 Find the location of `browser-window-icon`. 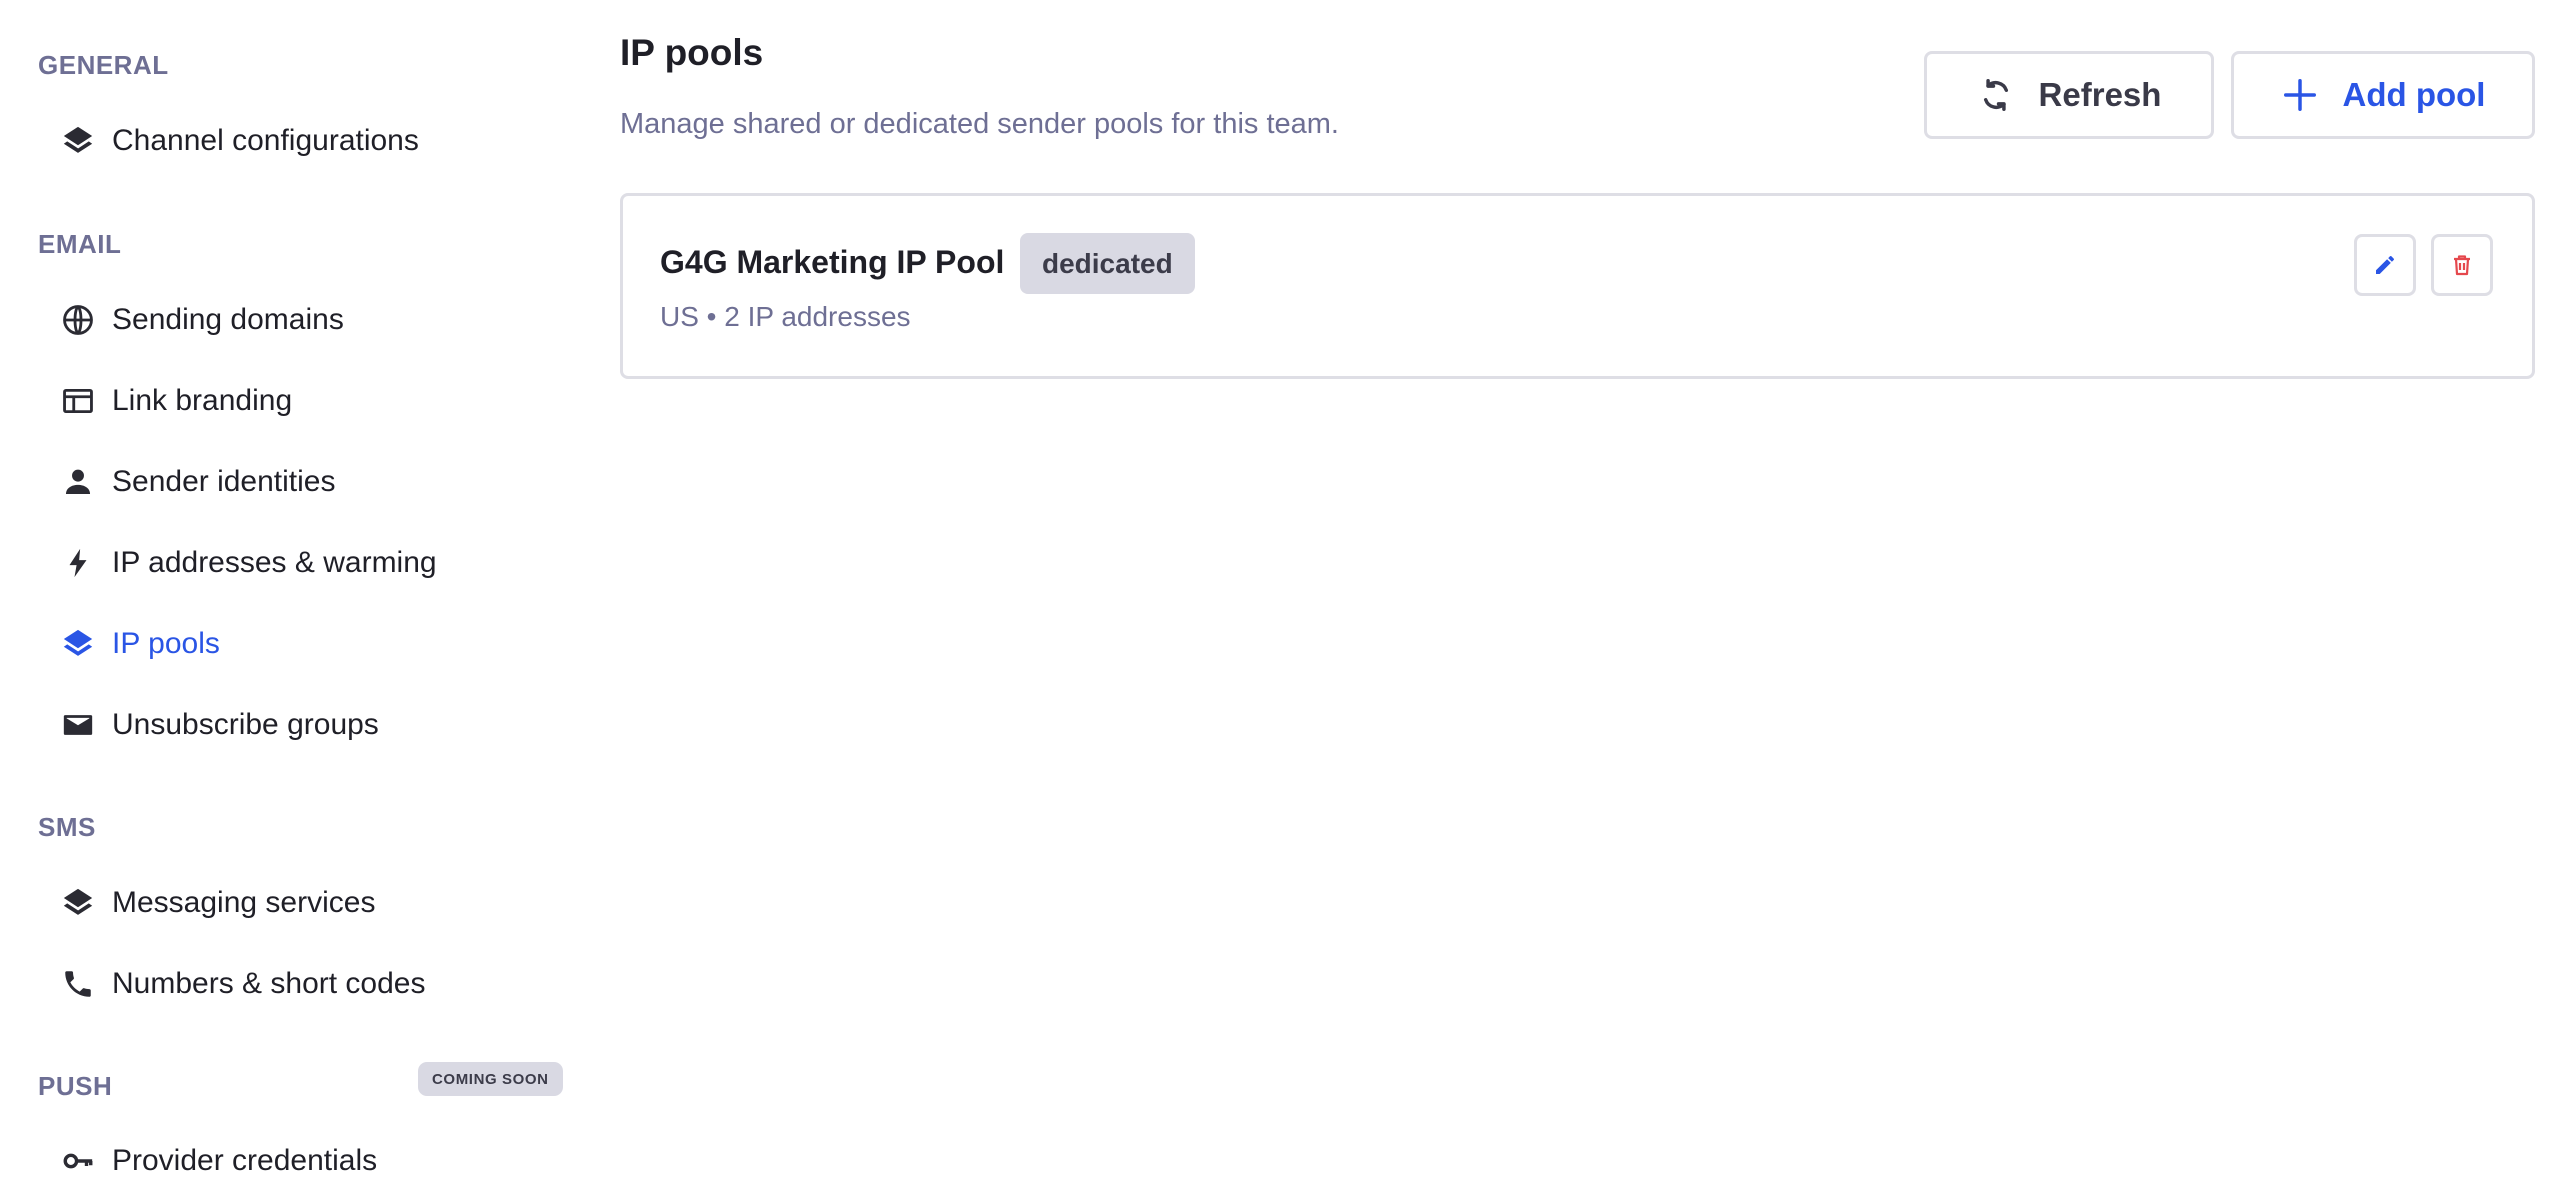

browser-window-icon is located at coordinates (78, 401).